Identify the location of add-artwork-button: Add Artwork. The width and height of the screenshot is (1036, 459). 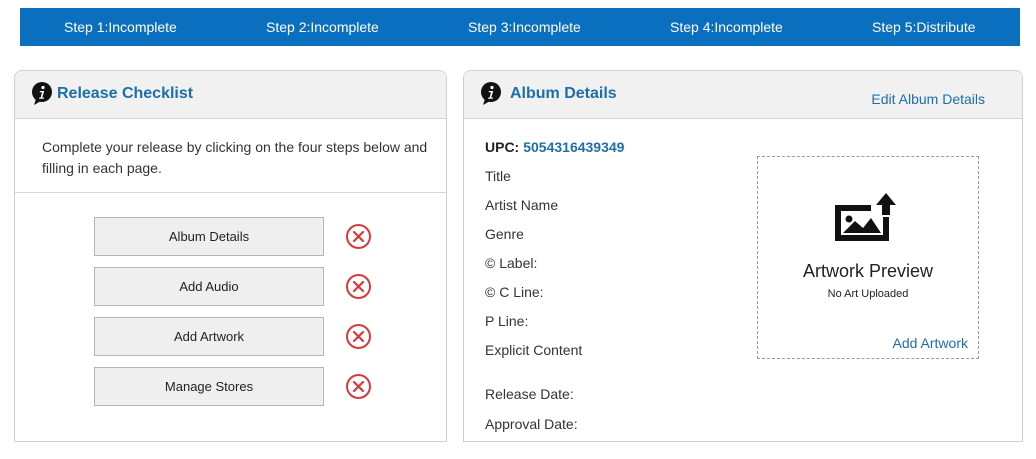
(209, 336).